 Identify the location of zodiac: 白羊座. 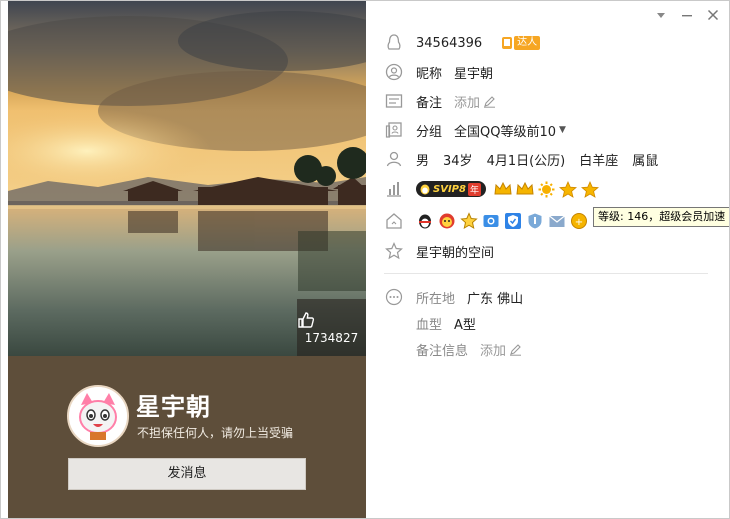
(599, 161).